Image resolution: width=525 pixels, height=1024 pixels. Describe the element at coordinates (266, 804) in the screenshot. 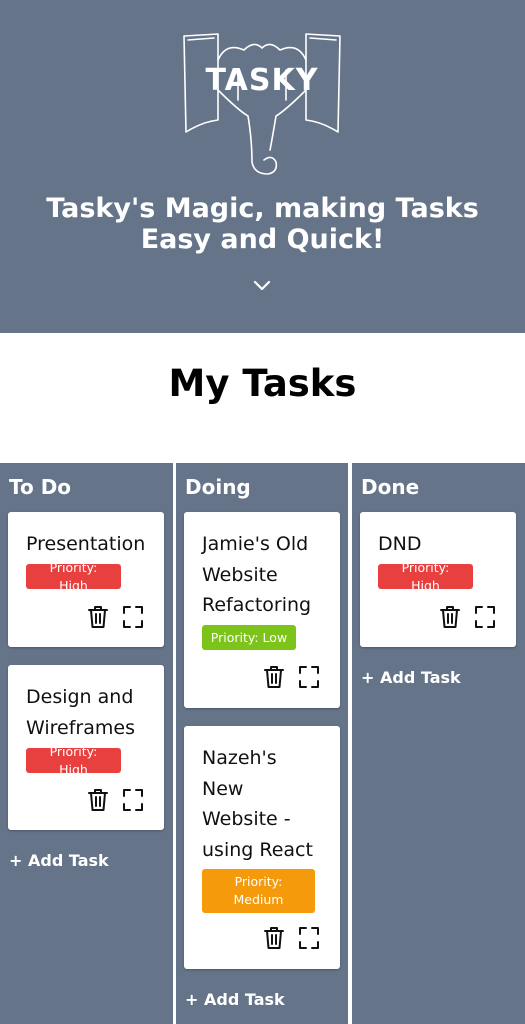

I see `task-title: Nazeh's New Website - using React` at that location.